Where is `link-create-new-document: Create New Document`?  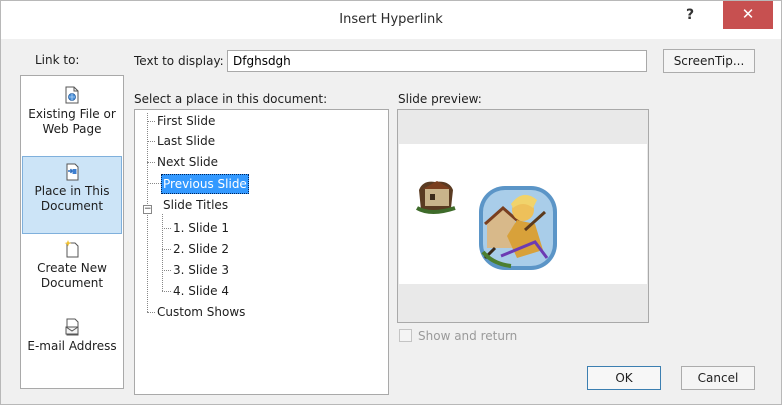 link-create-new-document: Create New Document is located at coordinates (72, 273).